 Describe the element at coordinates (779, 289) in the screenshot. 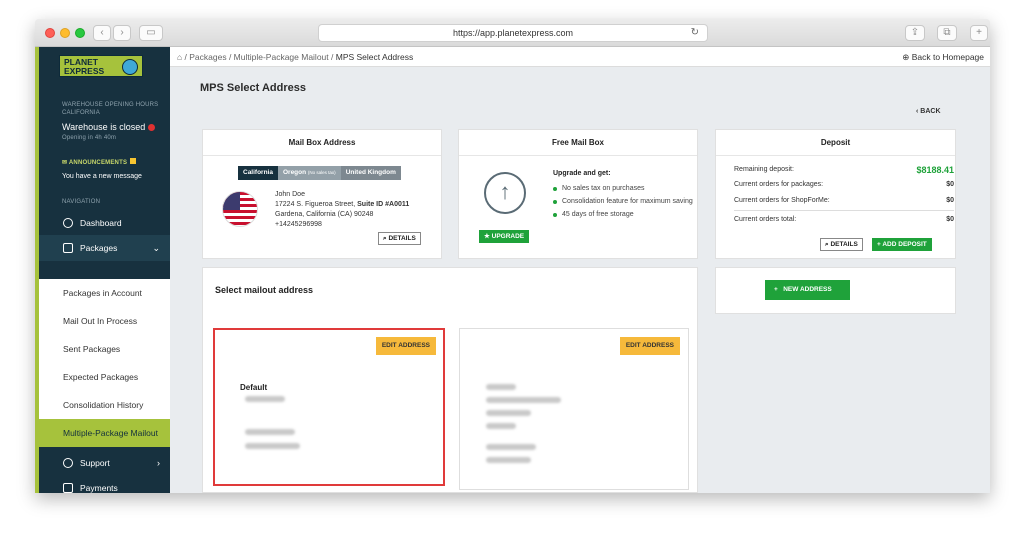

I see `plus-icon: +` at that location.